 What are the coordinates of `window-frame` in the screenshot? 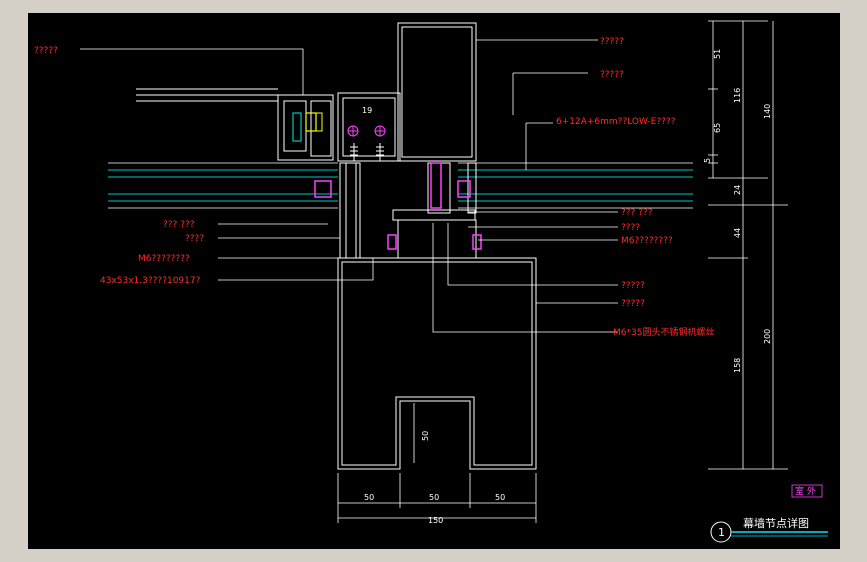 It's located at (268, 125).